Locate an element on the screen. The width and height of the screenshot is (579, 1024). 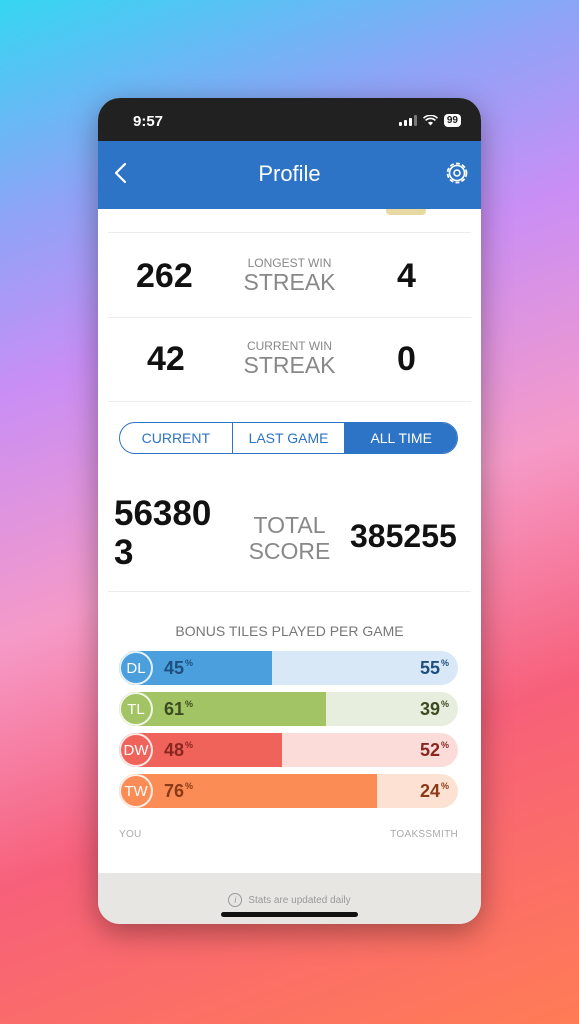
signal-icon is located at coordinates (407, 120).